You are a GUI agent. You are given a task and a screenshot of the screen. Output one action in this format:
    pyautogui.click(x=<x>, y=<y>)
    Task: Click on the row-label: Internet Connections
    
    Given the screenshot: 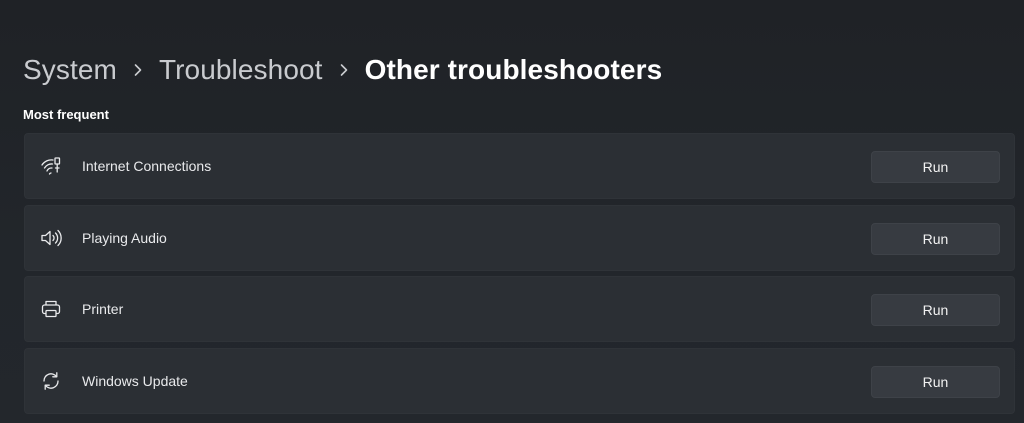 What is the action you would take?
    pyautogui.click(x=147, y=166)
    